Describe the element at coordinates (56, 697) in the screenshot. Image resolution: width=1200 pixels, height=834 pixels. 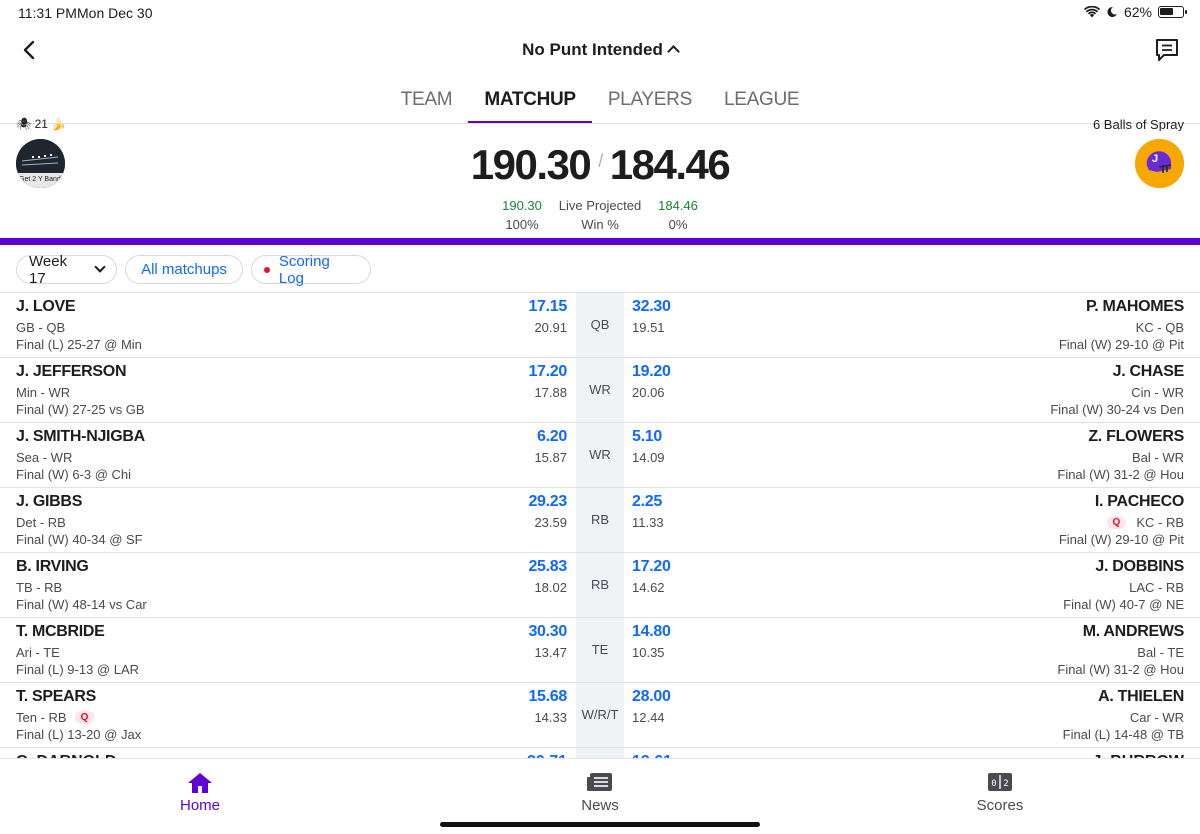
I see `left-player-name: T. SPEARS` at that location.